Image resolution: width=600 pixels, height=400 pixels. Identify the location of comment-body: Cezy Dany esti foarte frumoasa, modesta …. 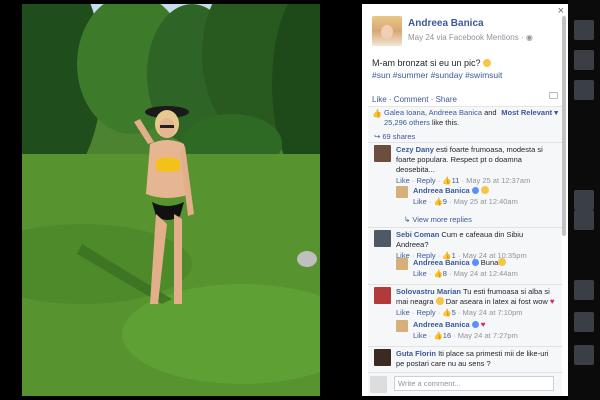
(476, 165).